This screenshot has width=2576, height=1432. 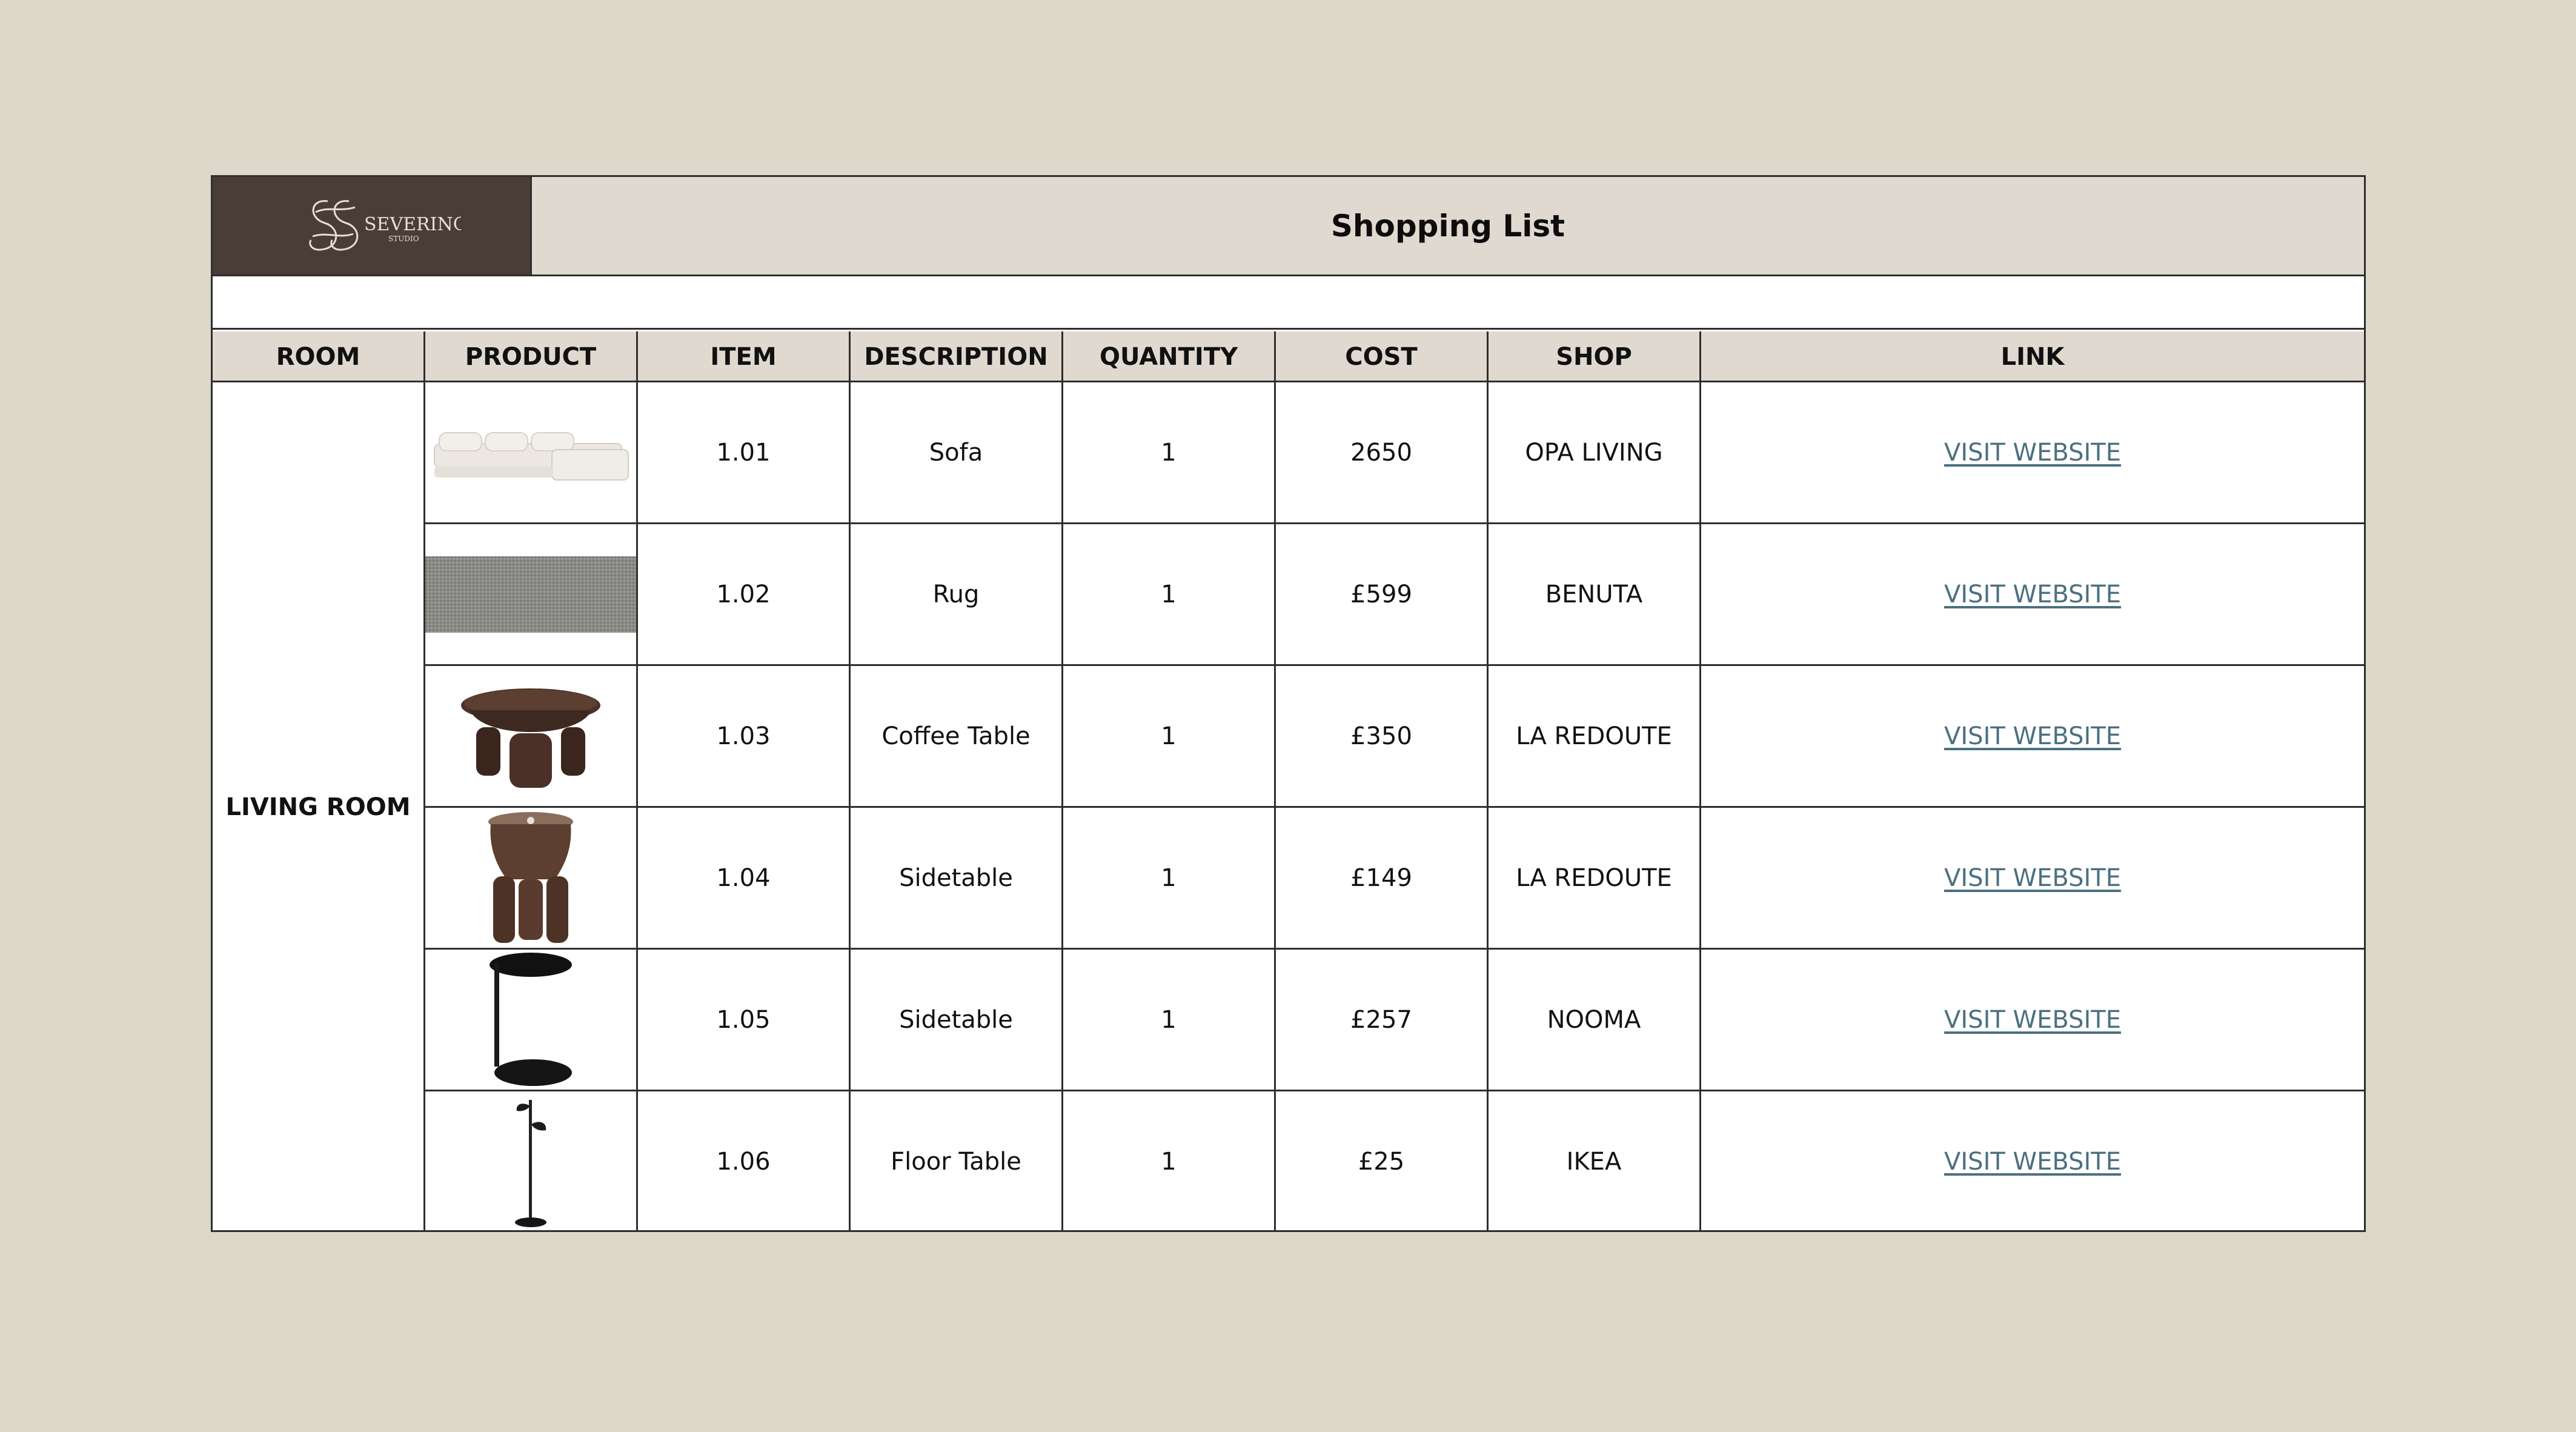 I want to click on description-cell: Rug, so click(x=957, y=594).